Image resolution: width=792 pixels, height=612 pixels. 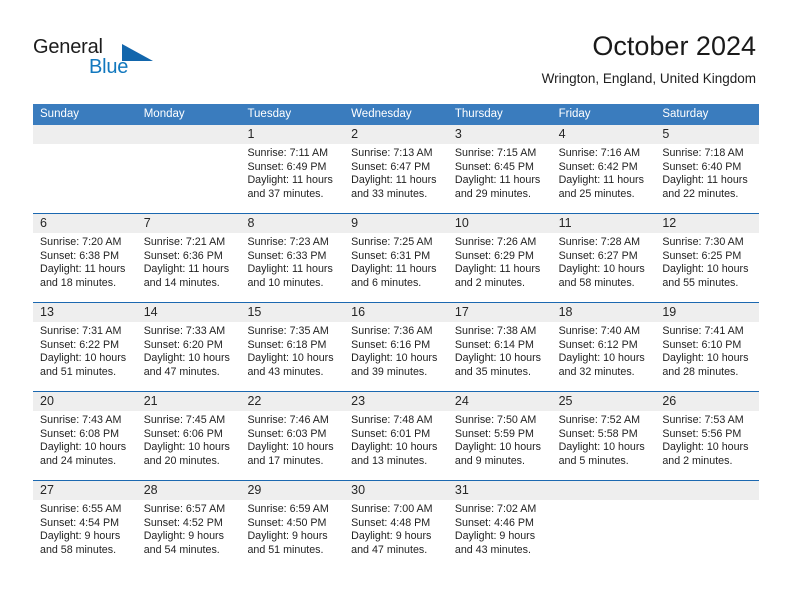 I want to click on day-number-band: 8, so click(x=292, y=223).